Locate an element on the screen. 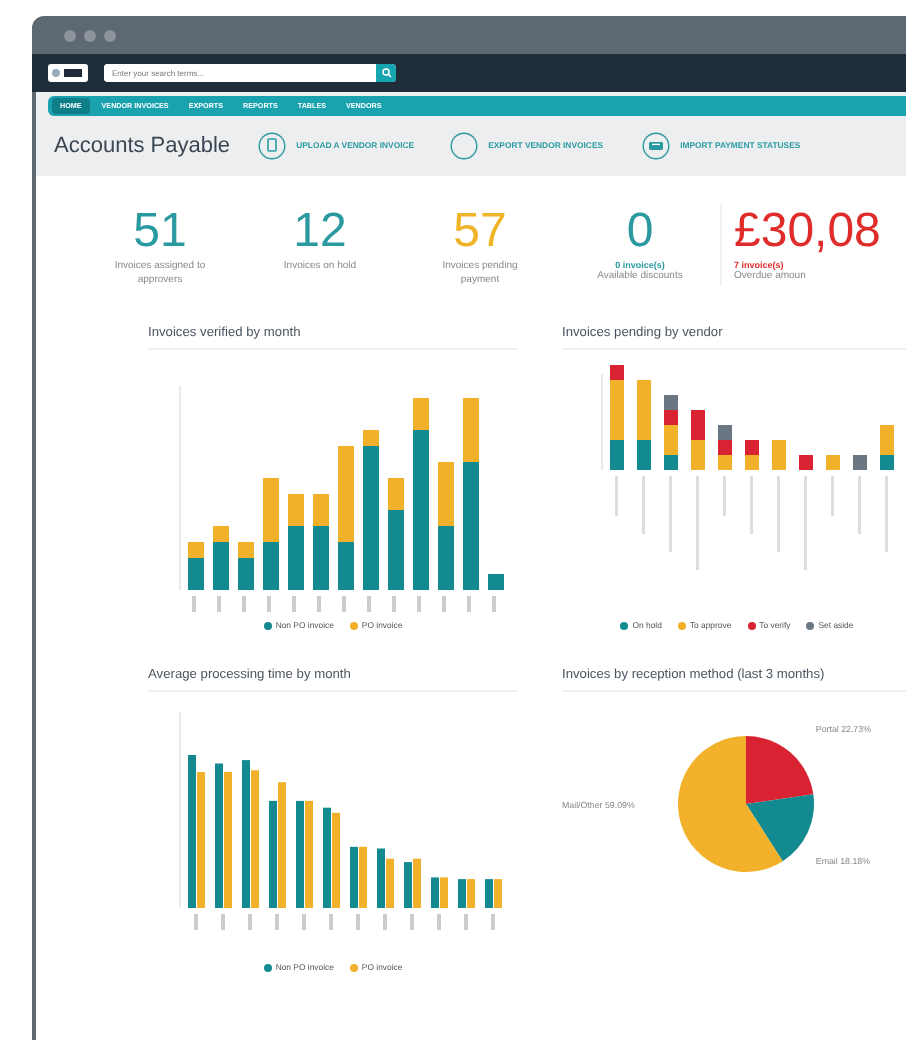 Image resolution: width=906 pixels, height=1040 pixels. logo-icon is located at coordinates (68, 73).